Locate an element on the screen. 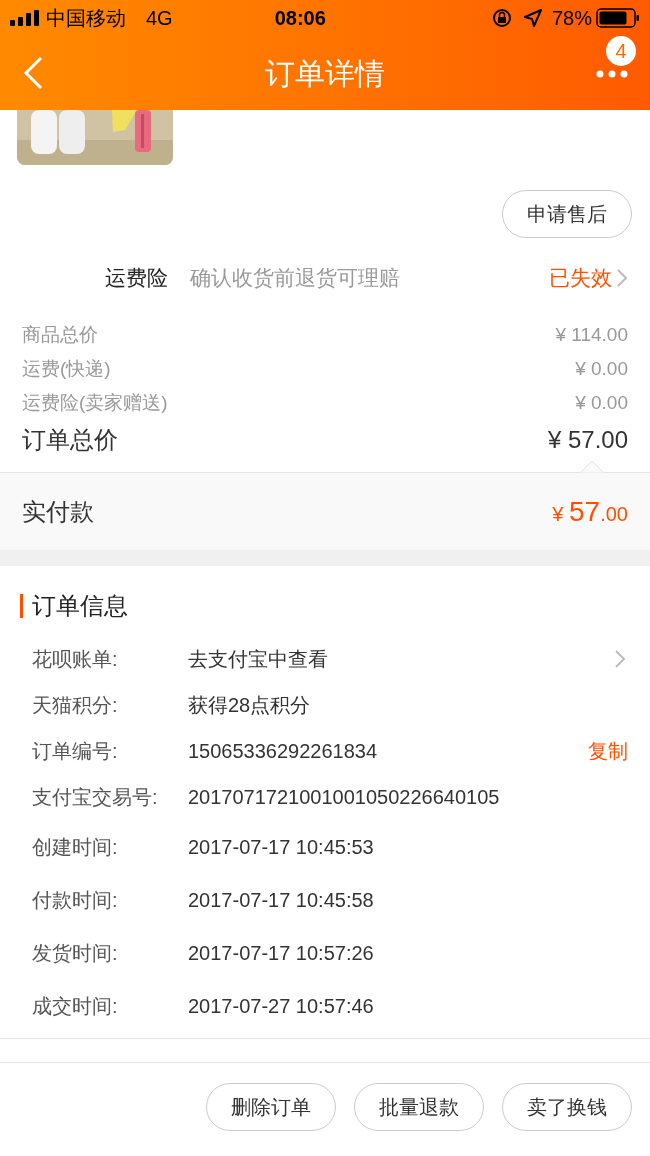 Image resolution: width=650 pixels, height=1156 pixels. info-label: 成交时间: is located at coordinates (75, 1006).